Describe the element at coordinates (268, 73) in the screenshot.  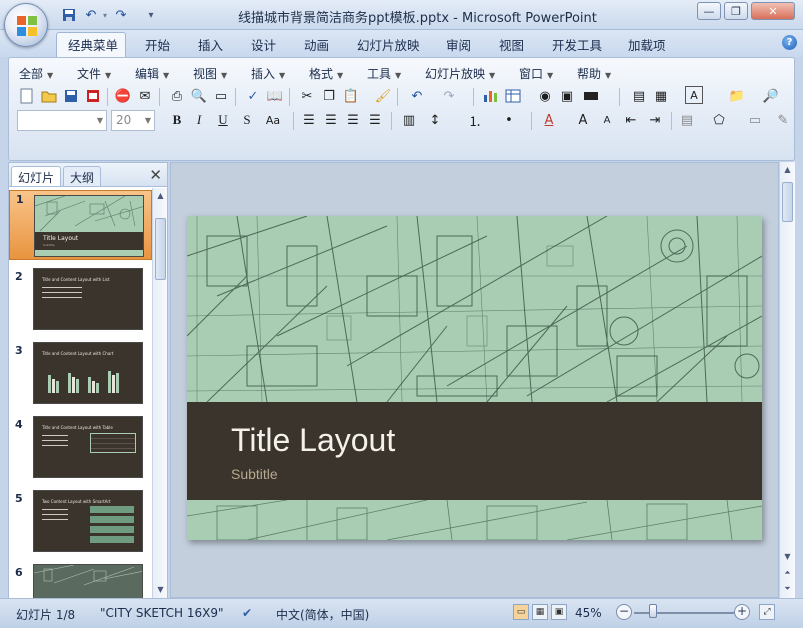
I see `menu-insert: 插入 ▼` at that location.